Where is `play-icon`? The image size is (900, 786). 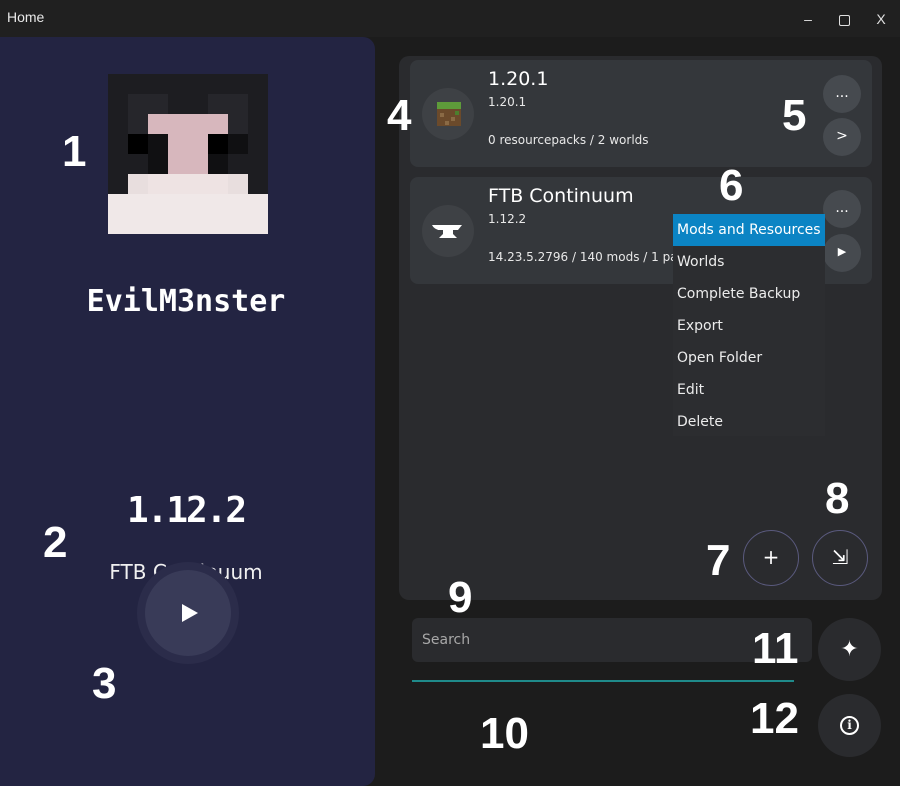 play-icon is located at coordinates (190, 613).